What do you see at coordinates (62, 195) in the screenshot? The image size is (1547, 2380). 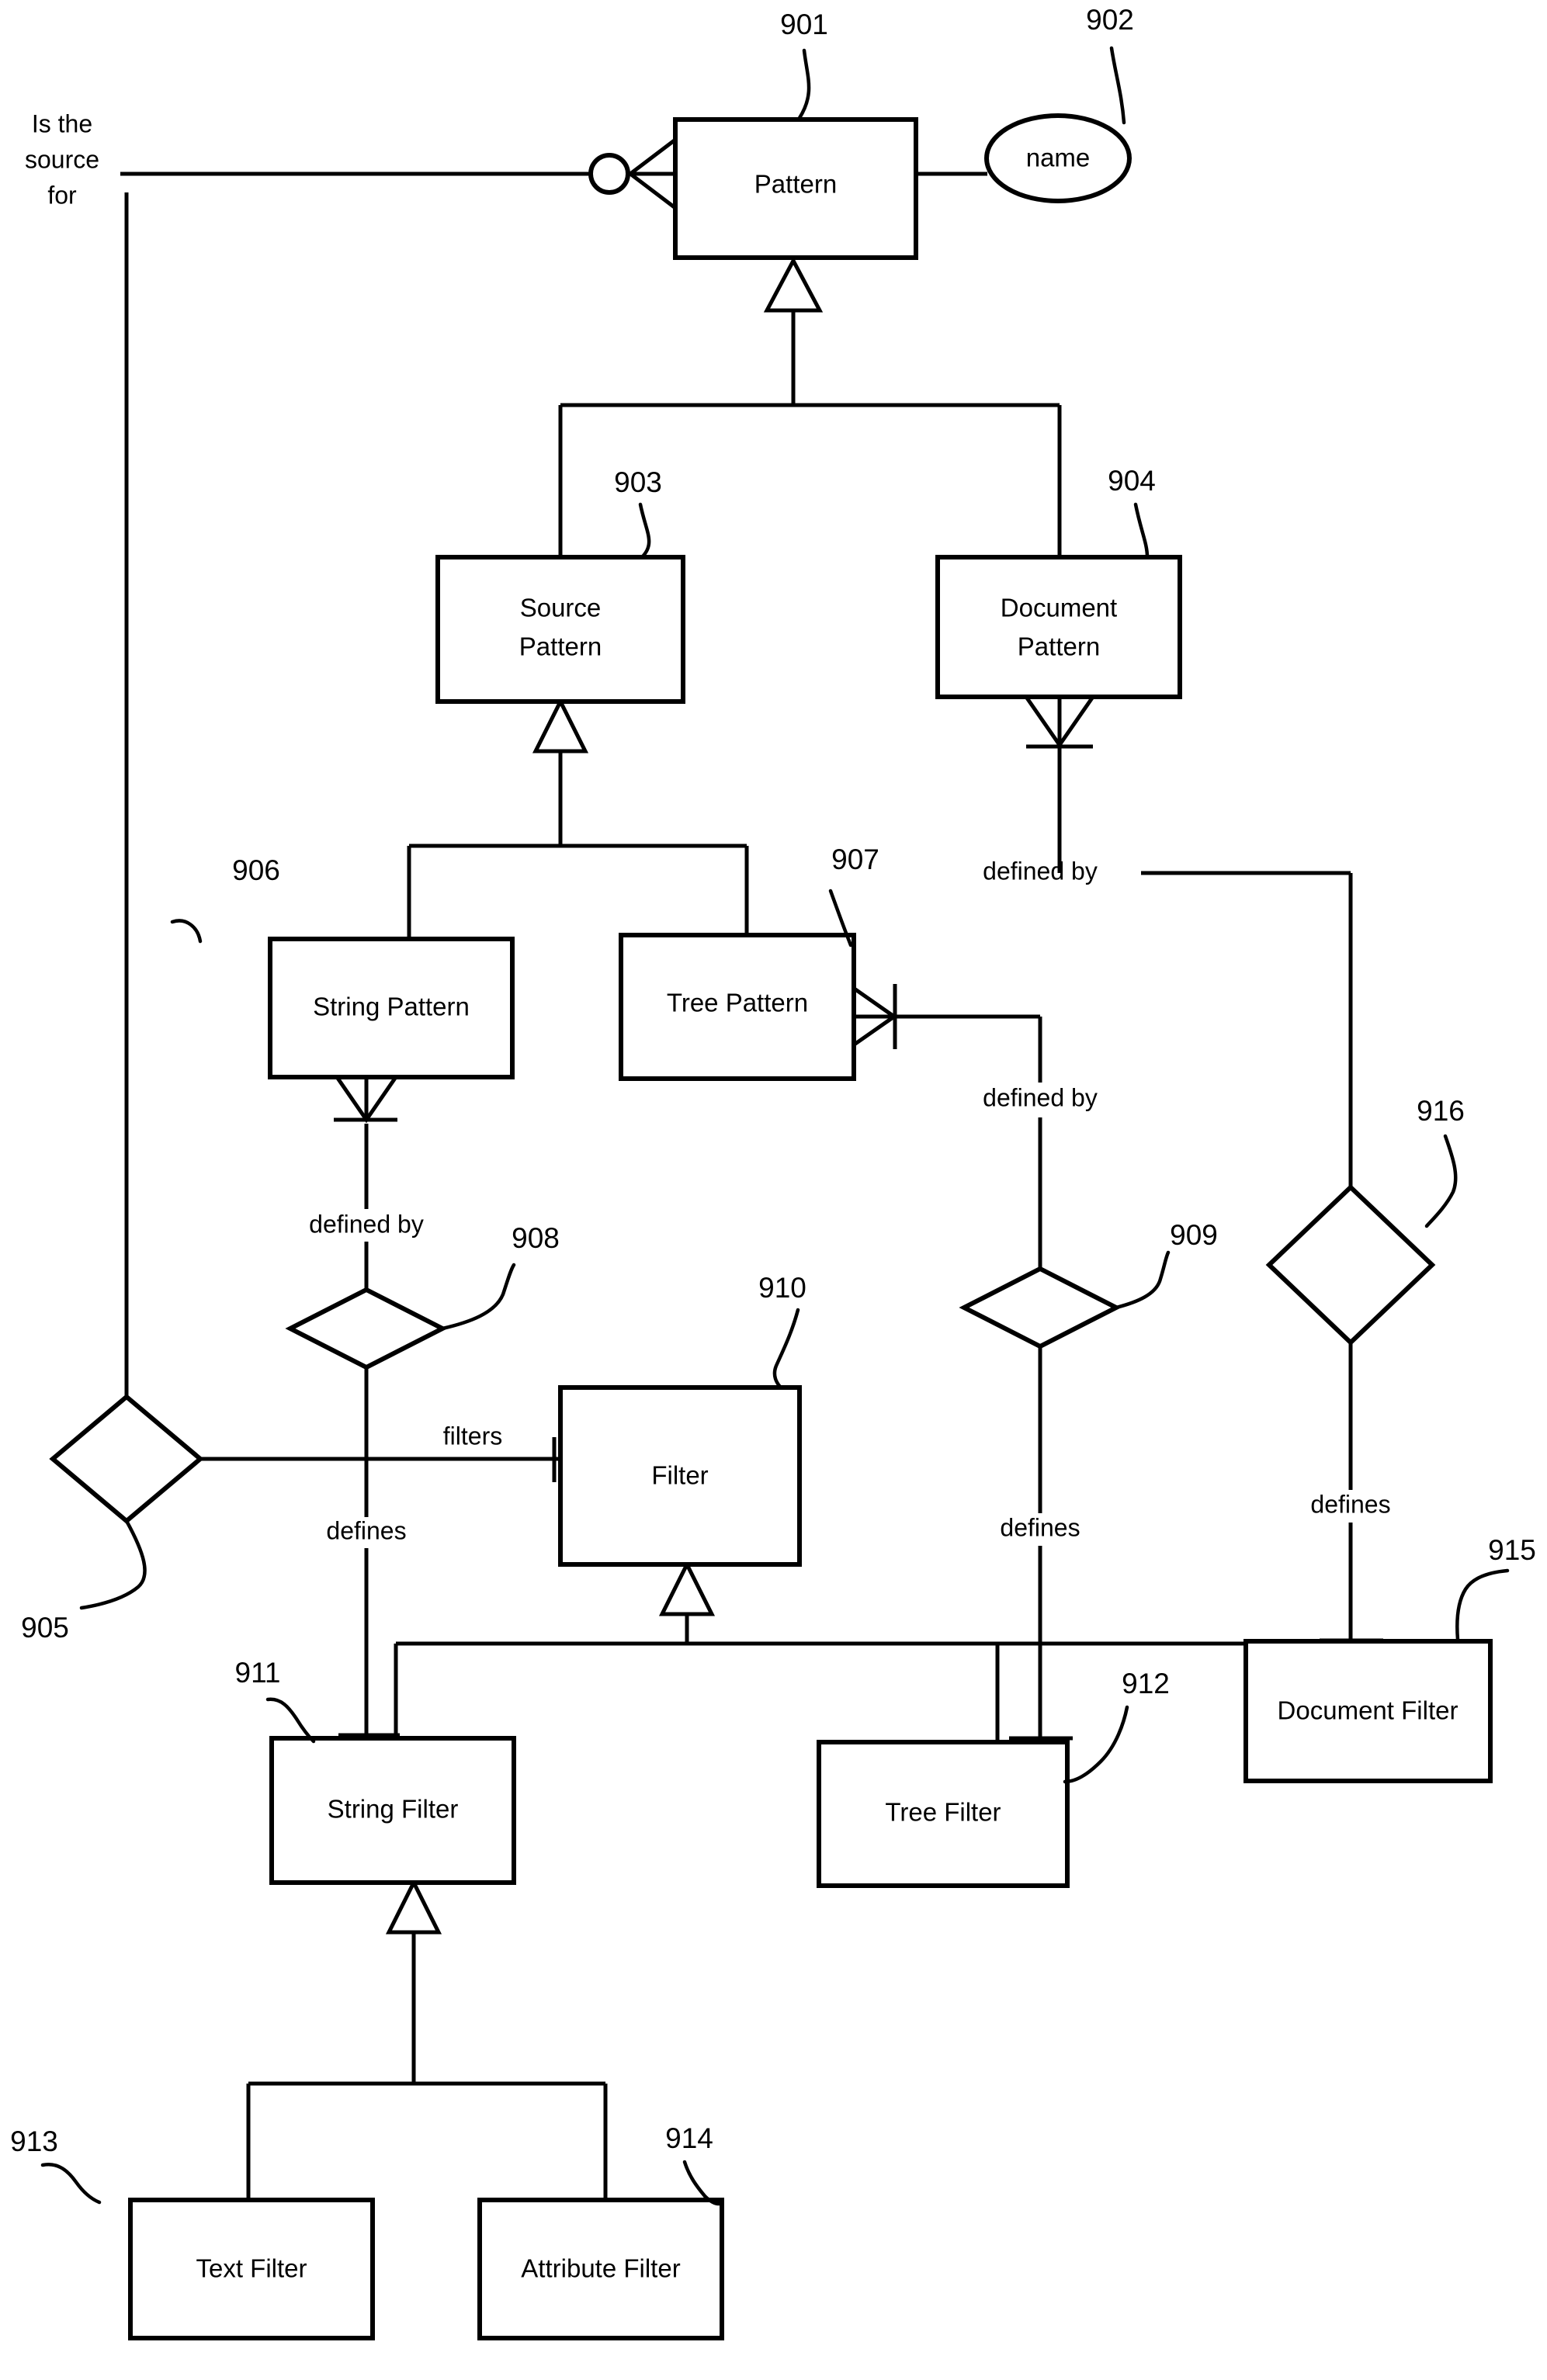 I see `edge-label-is-the-source-for-line3: for` at bounding box center [62, 195].